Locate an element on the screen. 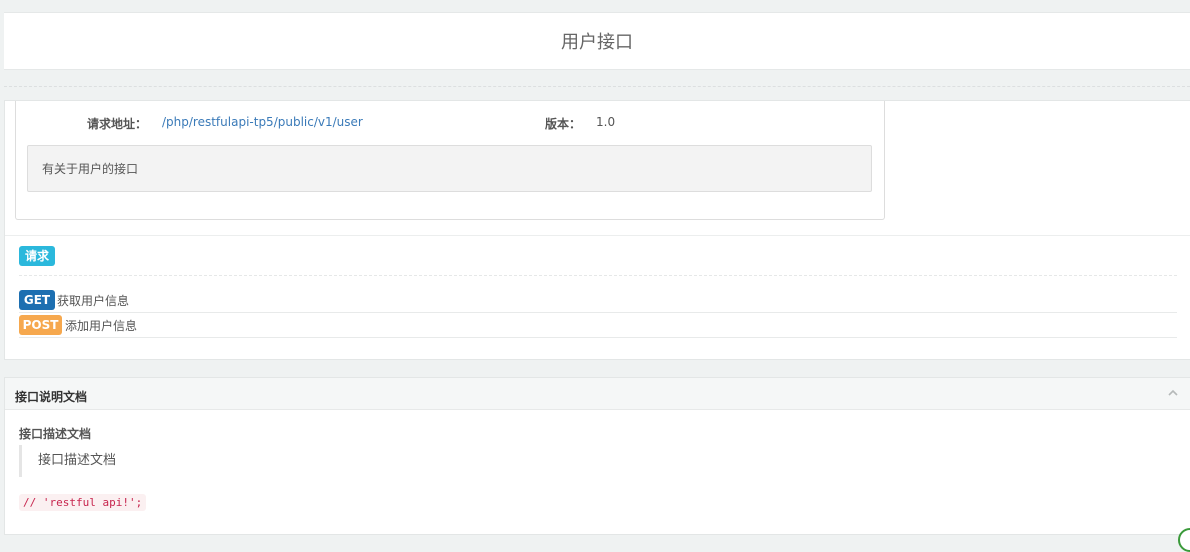  version-label: 版本： is located at coordinates (563, 124).